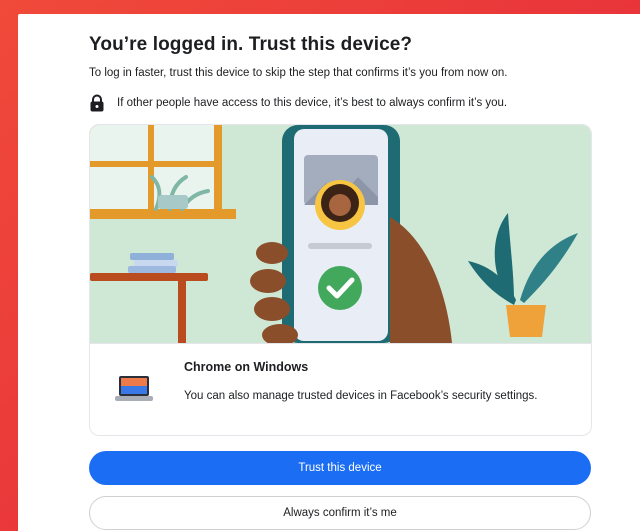 The height and width of the screenshot is (531, 640). I want to click on dialog-title: You’re logged in. Trust this device?, so click(251, 44).